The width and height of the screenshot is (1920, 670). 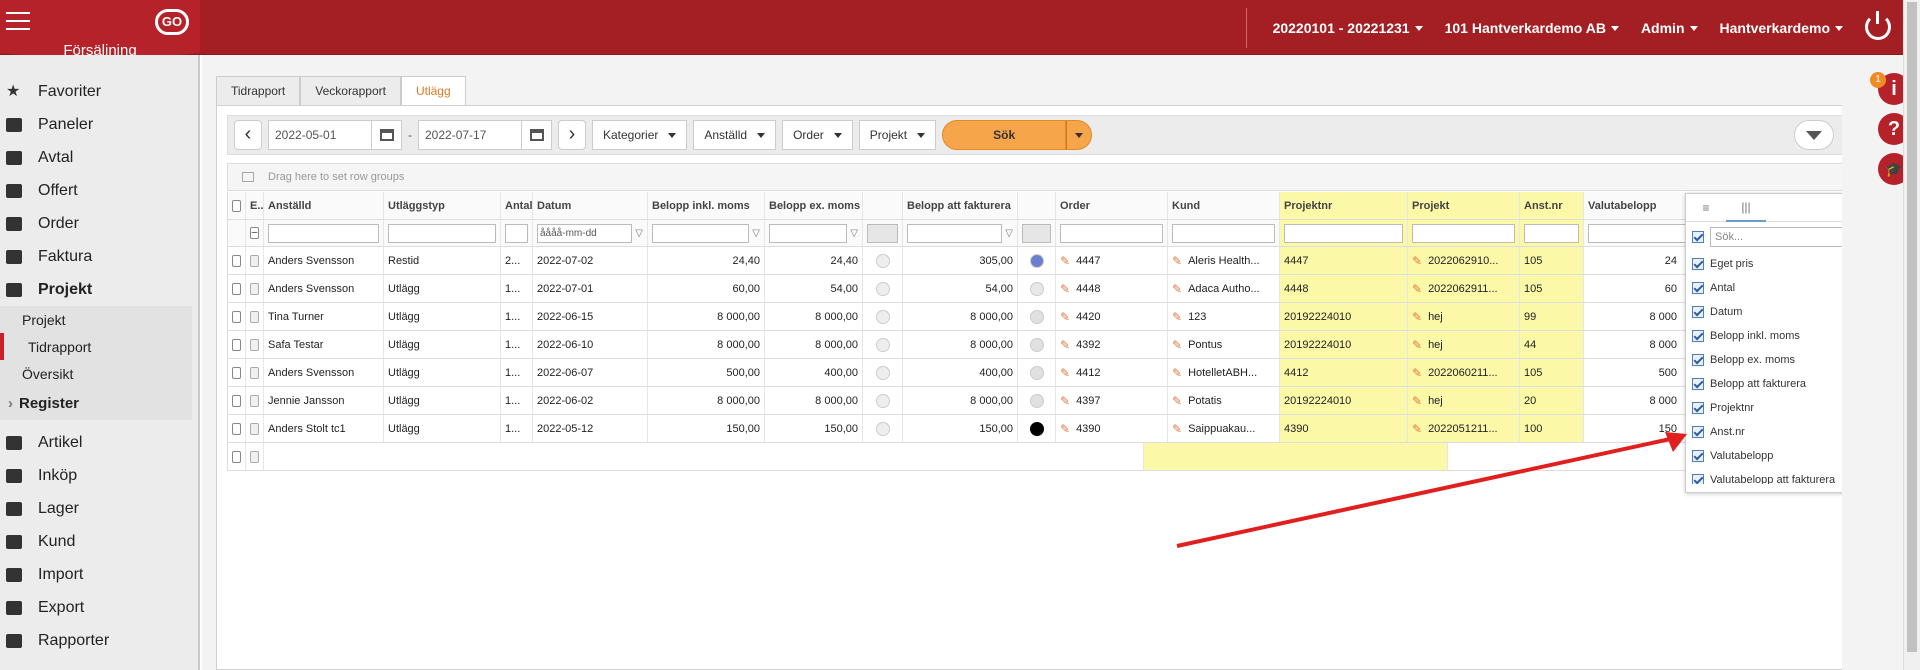 What do you see at coordinates (1112, 205) in the screenshot?
I see `header-order: Order` at bounding box center [1112, 205].